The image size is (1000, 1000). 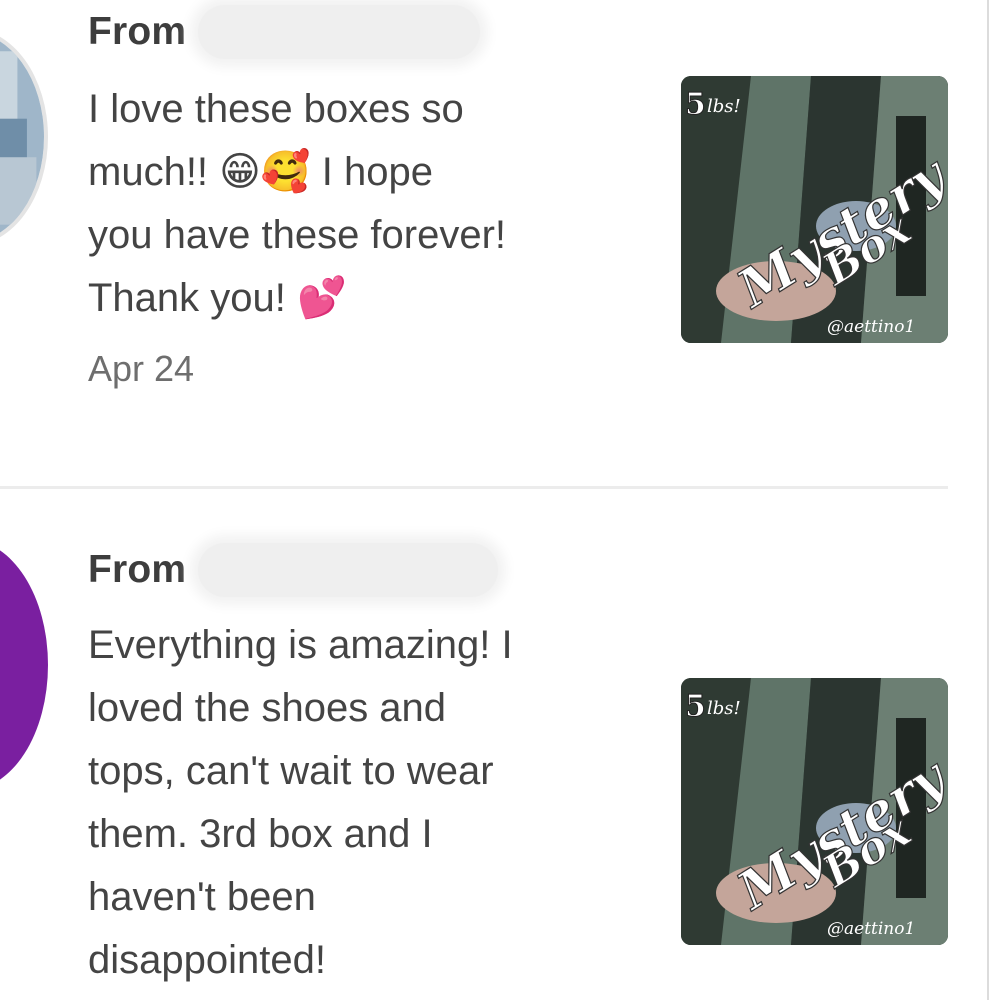 I want to click on scroll-edge-divider, so click(x=988, y=500).